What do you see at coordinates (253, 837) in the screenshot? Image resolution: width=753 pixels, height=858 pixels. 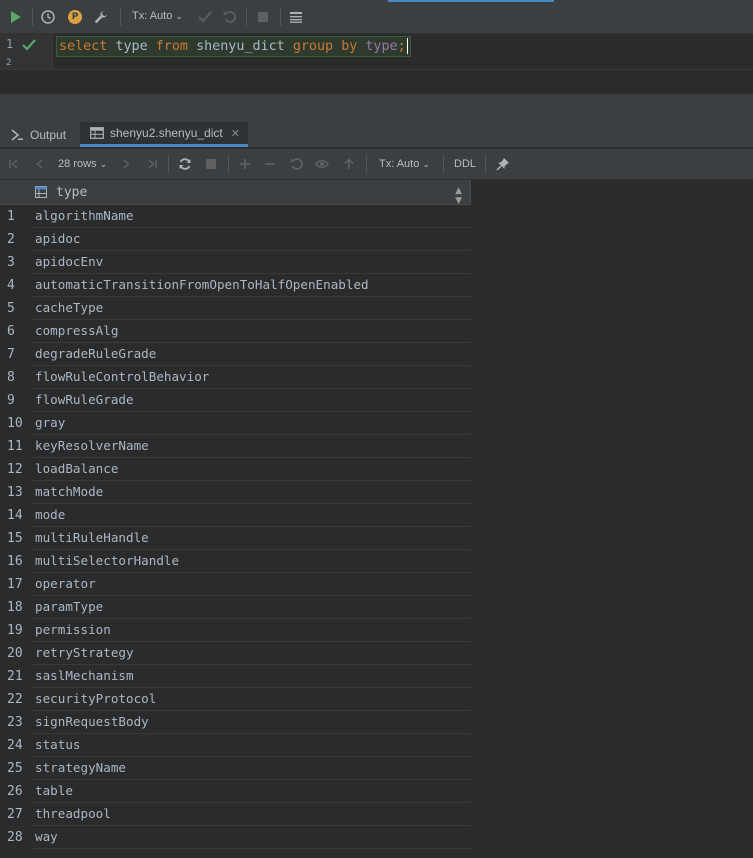 I see `type-cell: way` at bounding box center [253, 837].